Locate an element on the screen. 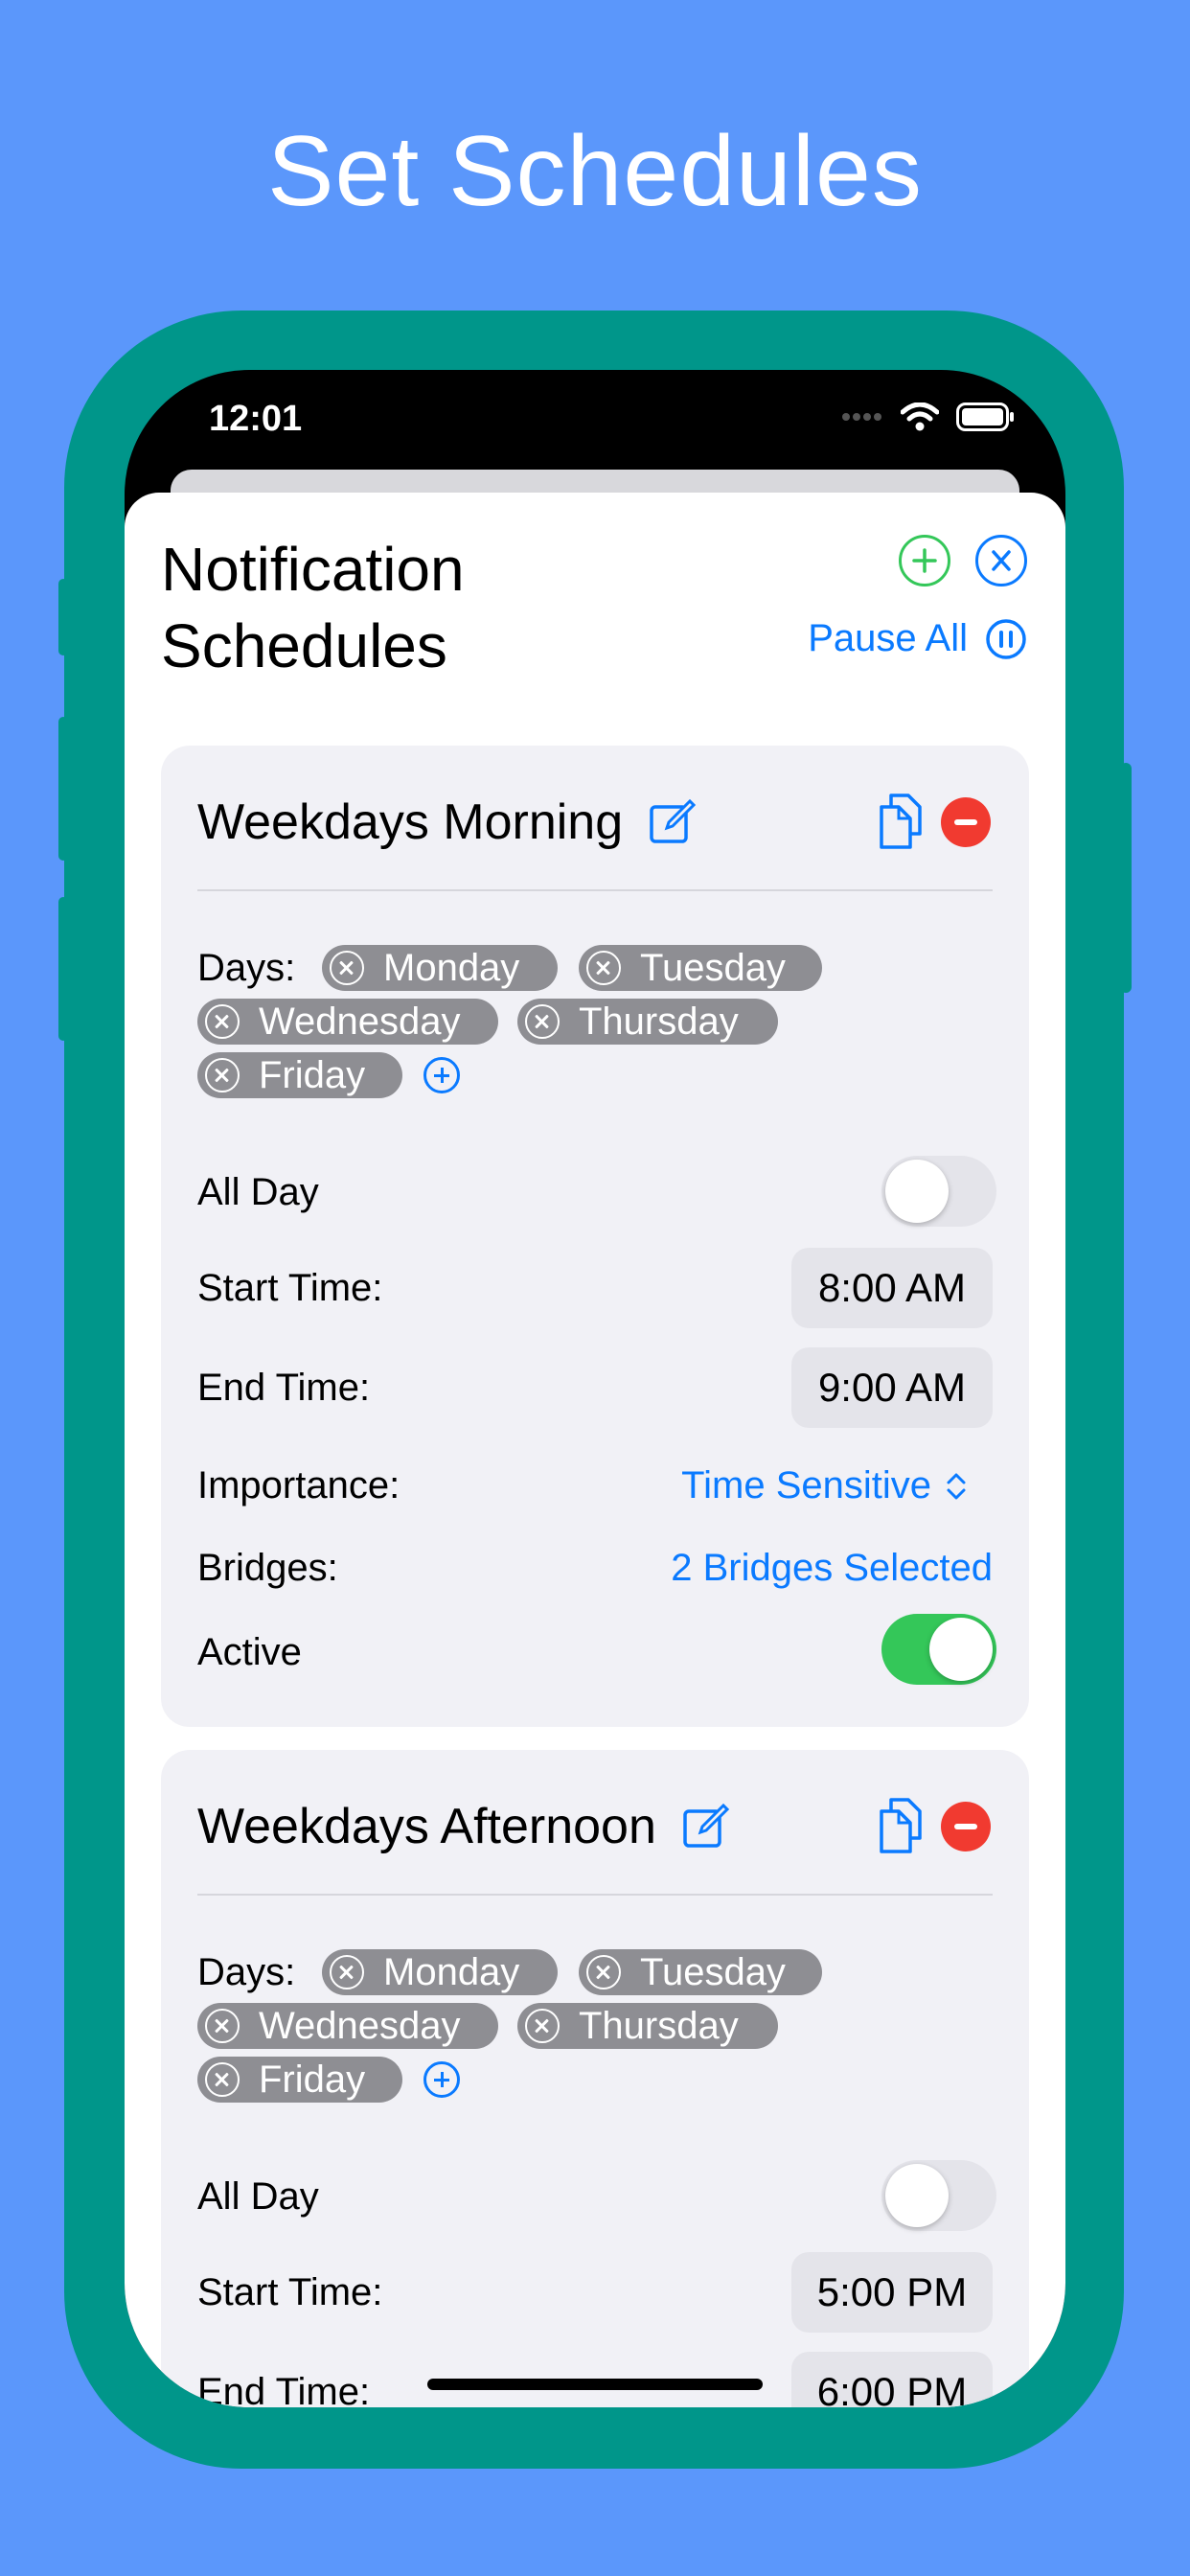 Image resolution: width=1190 pixels, height=2576 pixels. home-indicator is located at coordinates (595, 2384).